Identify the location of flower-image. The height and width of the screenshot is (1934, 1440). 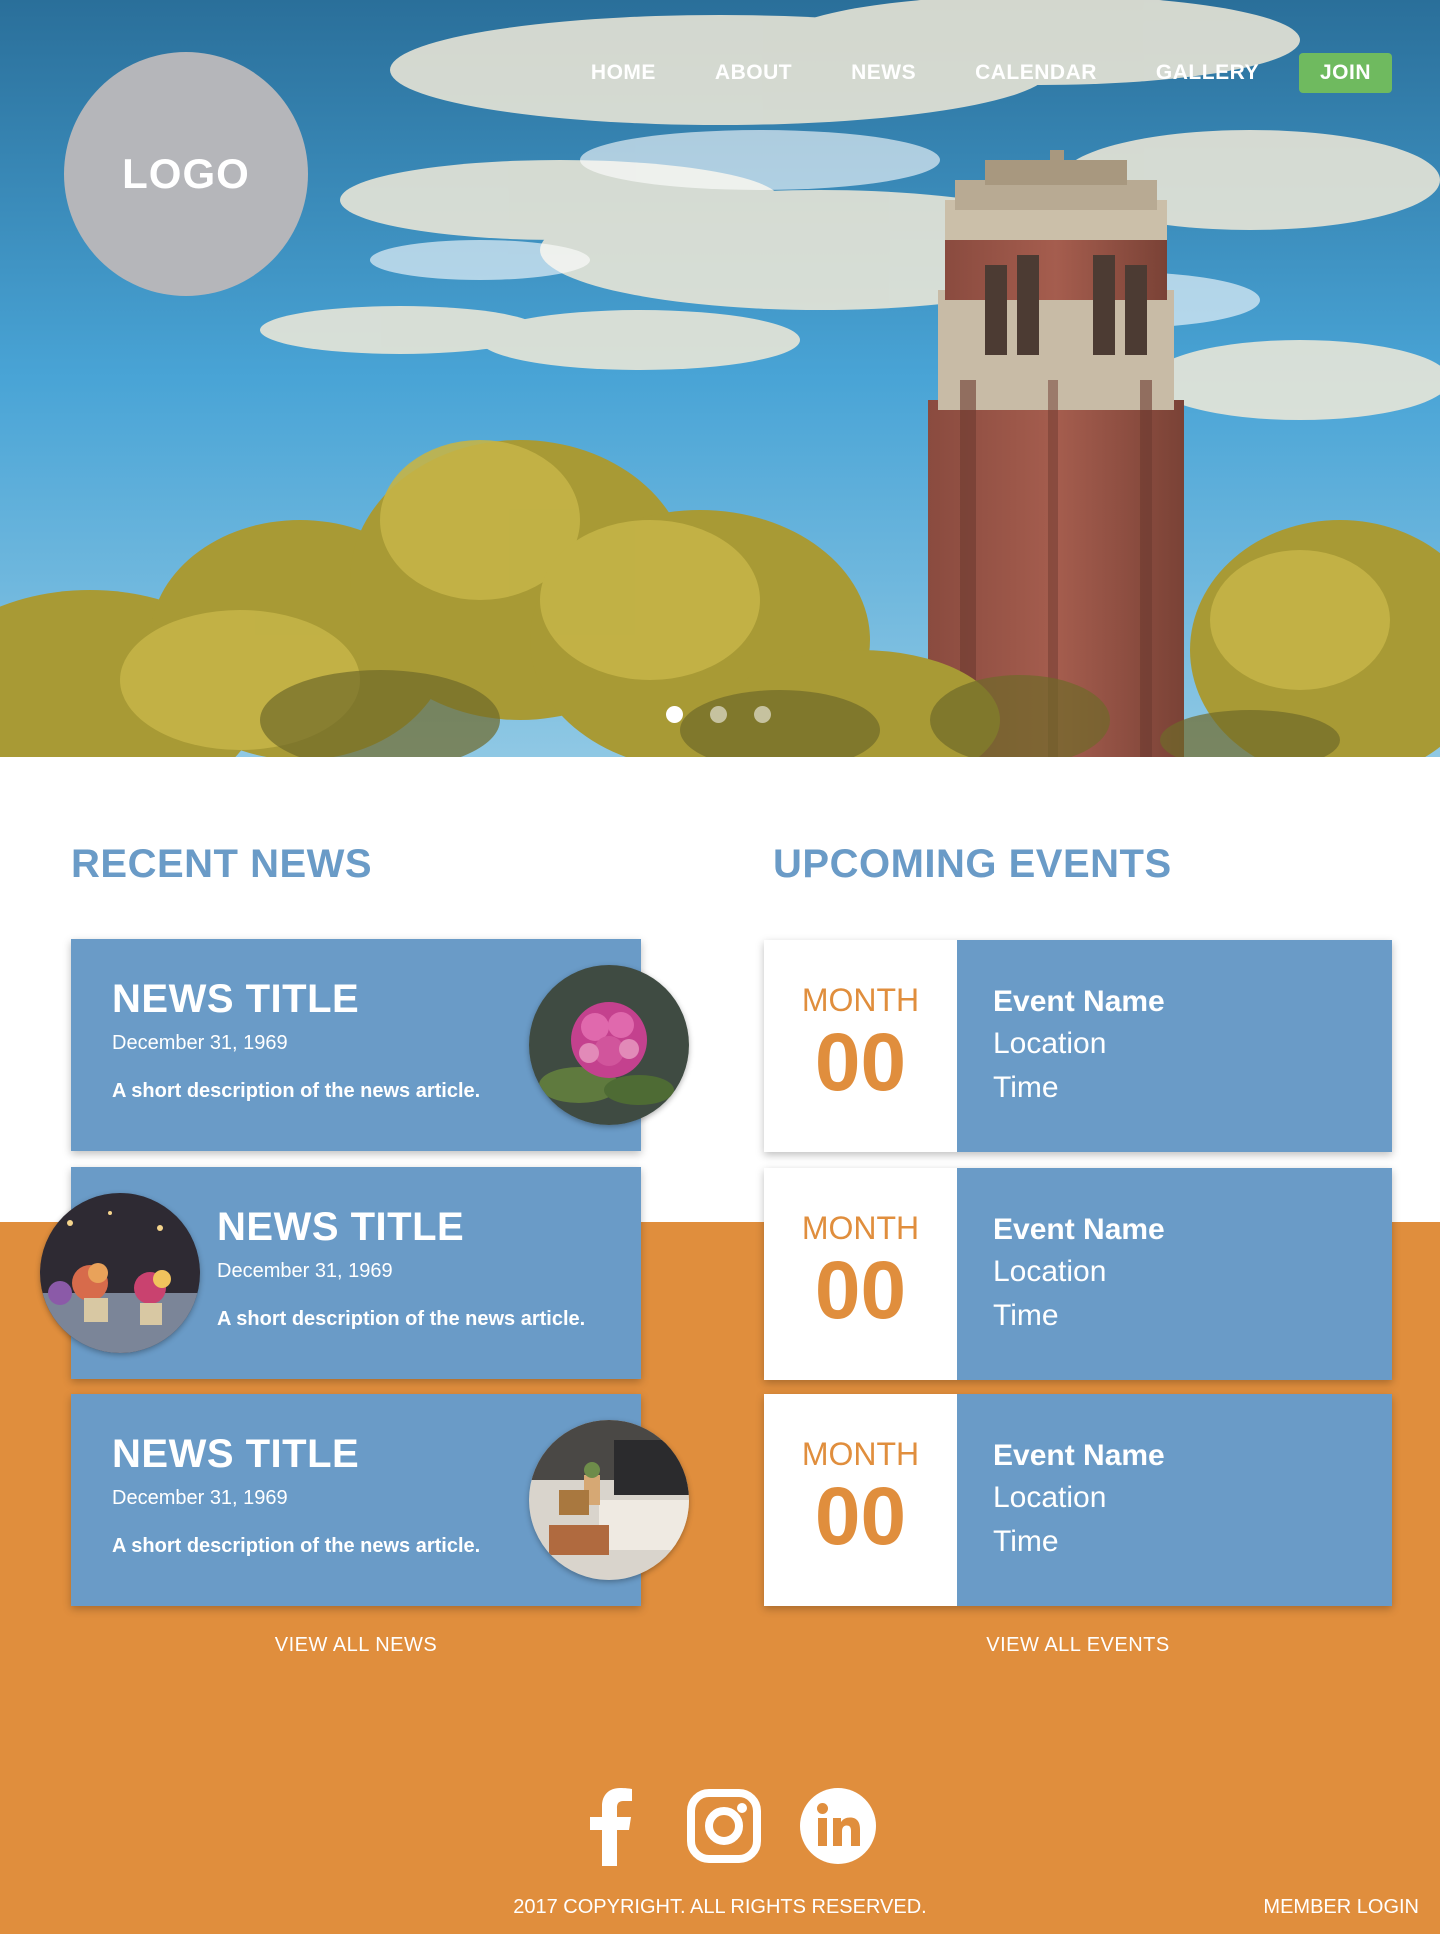
(609, 1045).